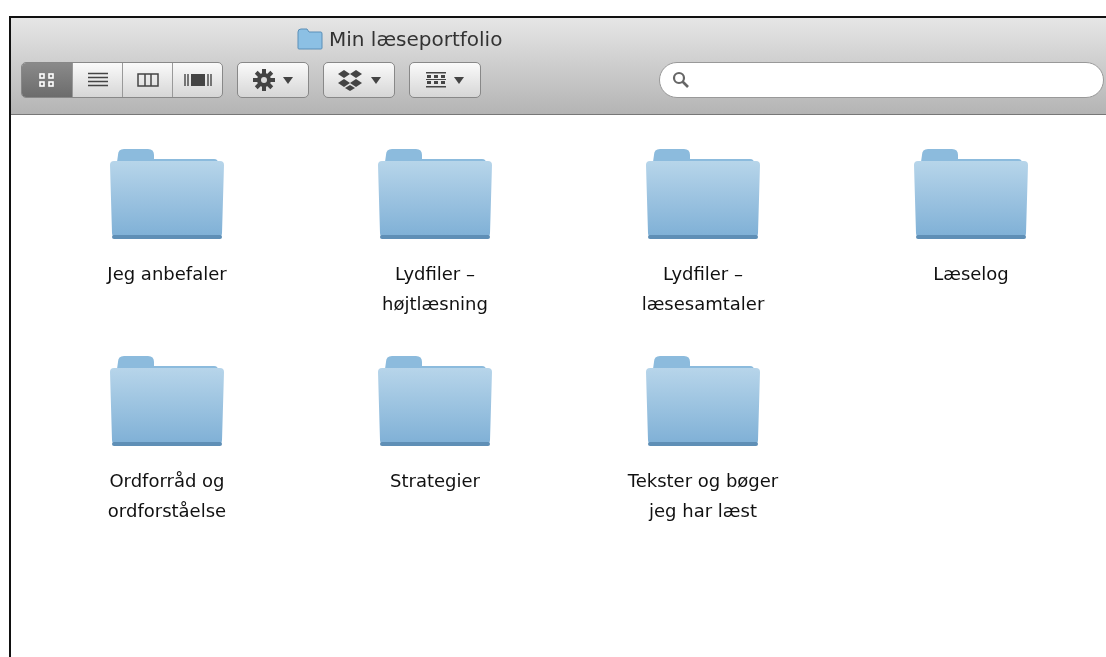  Describe the element at coordinates (350, 80) in the screenshot. I see `dropbox-icon` at that location.